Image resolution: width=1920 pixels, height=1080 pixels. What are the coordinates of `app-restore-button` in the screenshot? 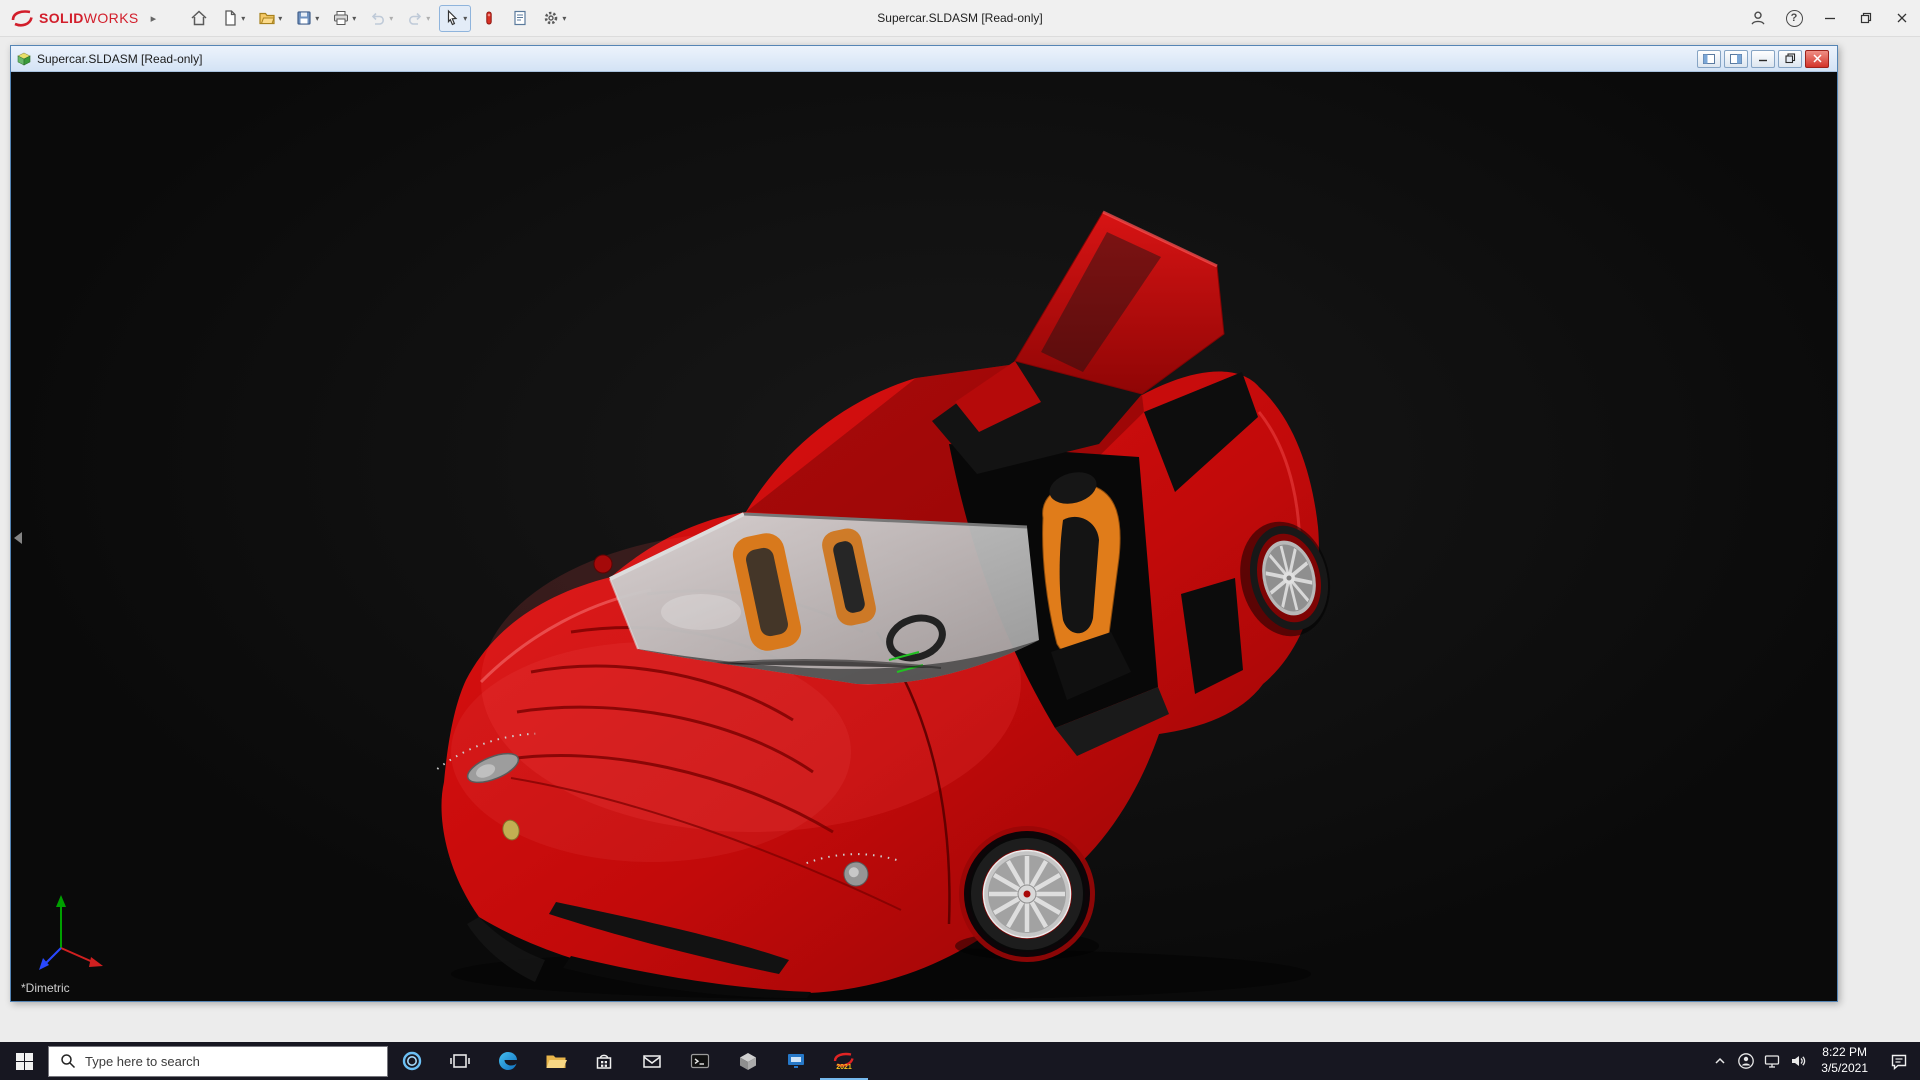 It's located at (1866, 18).